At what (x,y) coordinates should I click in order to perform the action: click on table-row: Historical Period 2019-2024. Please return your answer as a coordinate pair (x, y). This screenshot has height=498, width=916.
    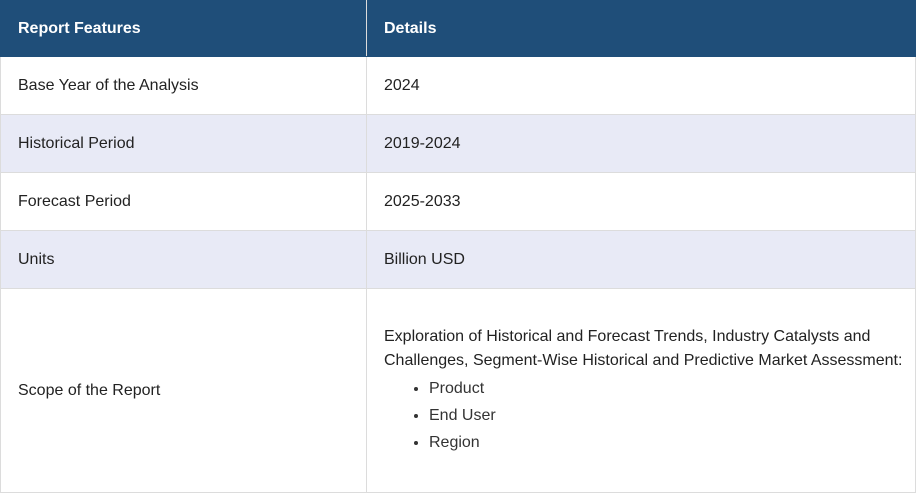
    Looking at the image, I should click on (458, 143).